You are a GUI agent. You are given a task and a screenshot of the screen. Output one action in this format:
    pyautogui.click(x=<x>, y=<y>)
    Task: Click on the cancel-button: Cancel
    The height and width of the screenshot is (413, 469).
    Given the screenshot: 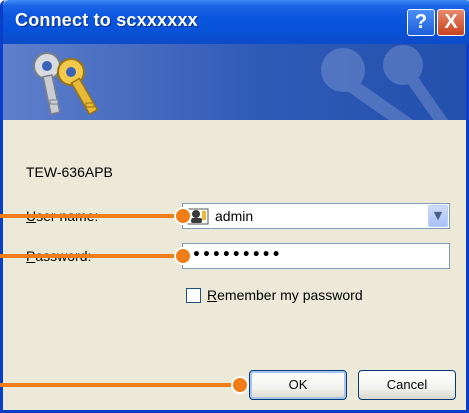 What is the action you would take?
    pyautogui.click(x=407, y=385)
    